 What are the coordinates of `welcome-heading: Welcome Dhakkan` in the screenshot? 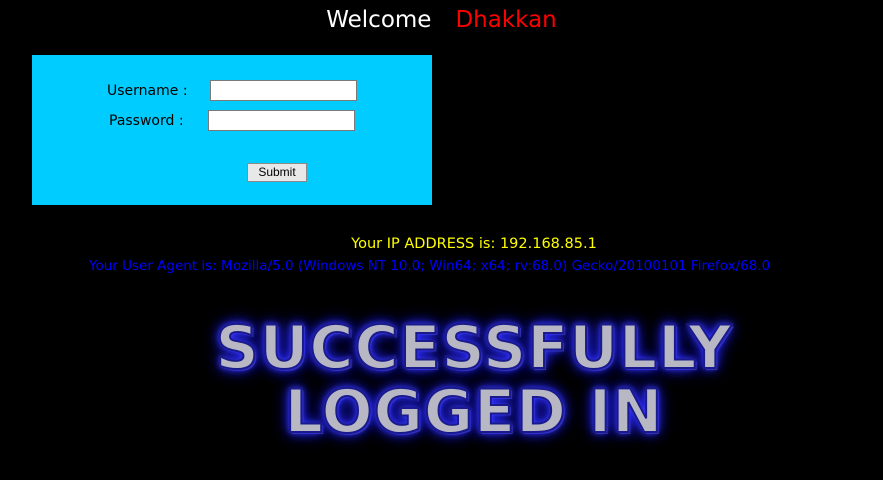 It's located at (441, 20).